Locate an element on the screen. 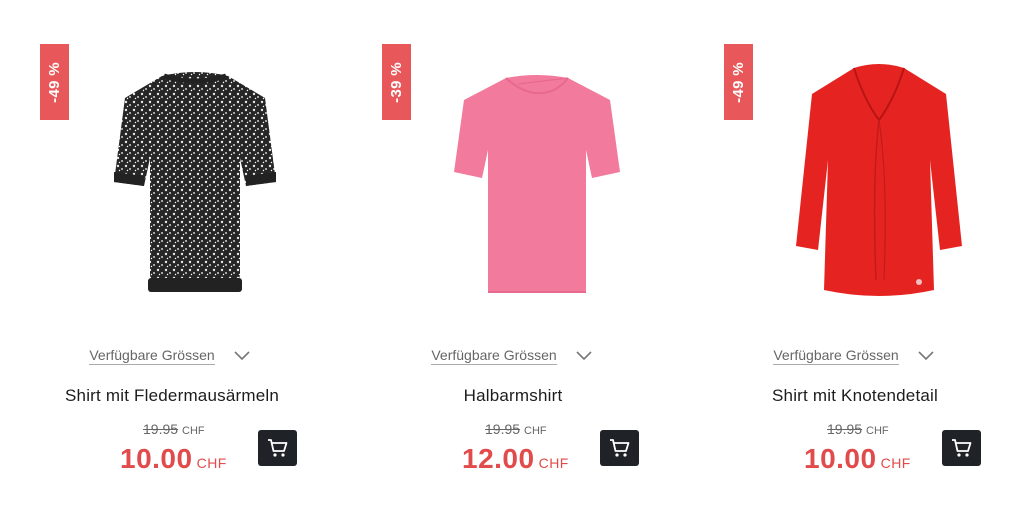 Image resolution: width=1024 pixels, height=509 pixels. discount-badge: -39 % is located at coordinates (396, 82).